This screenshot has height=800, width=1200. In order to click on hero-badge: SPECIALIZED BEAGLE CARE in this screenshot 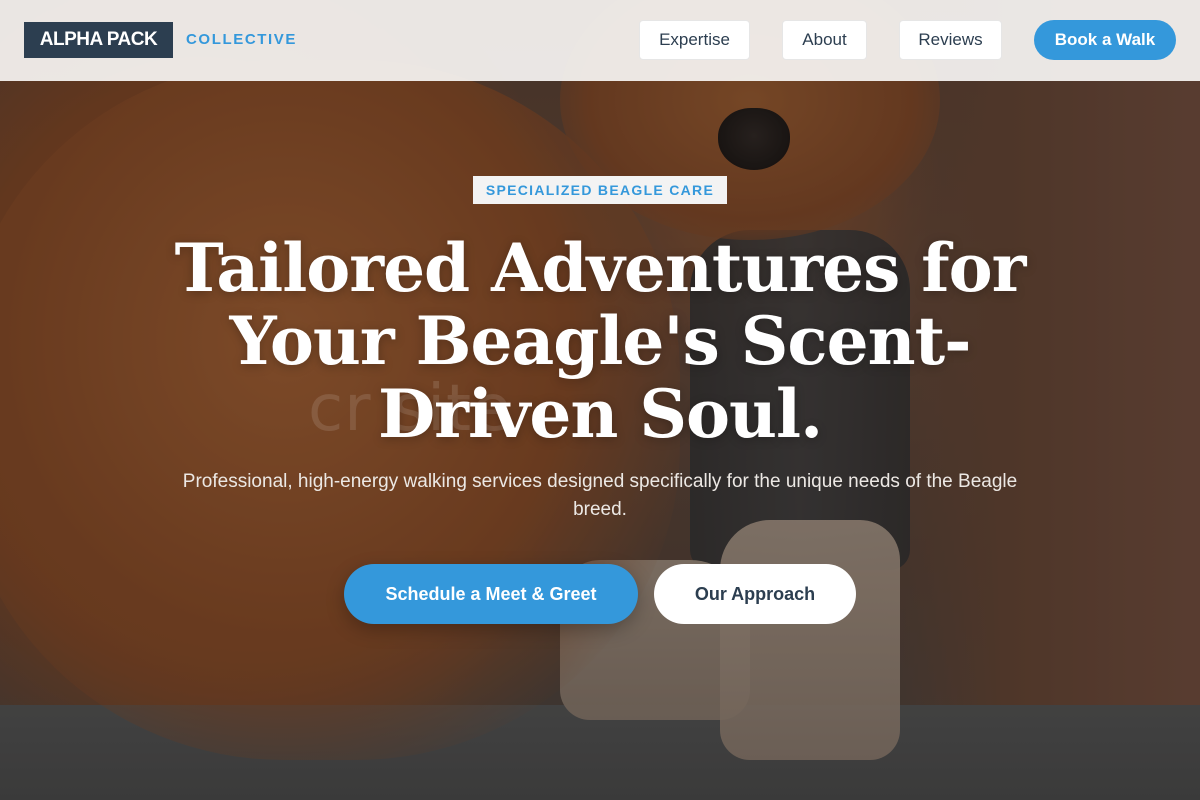, I will do `click(600, 190)`.